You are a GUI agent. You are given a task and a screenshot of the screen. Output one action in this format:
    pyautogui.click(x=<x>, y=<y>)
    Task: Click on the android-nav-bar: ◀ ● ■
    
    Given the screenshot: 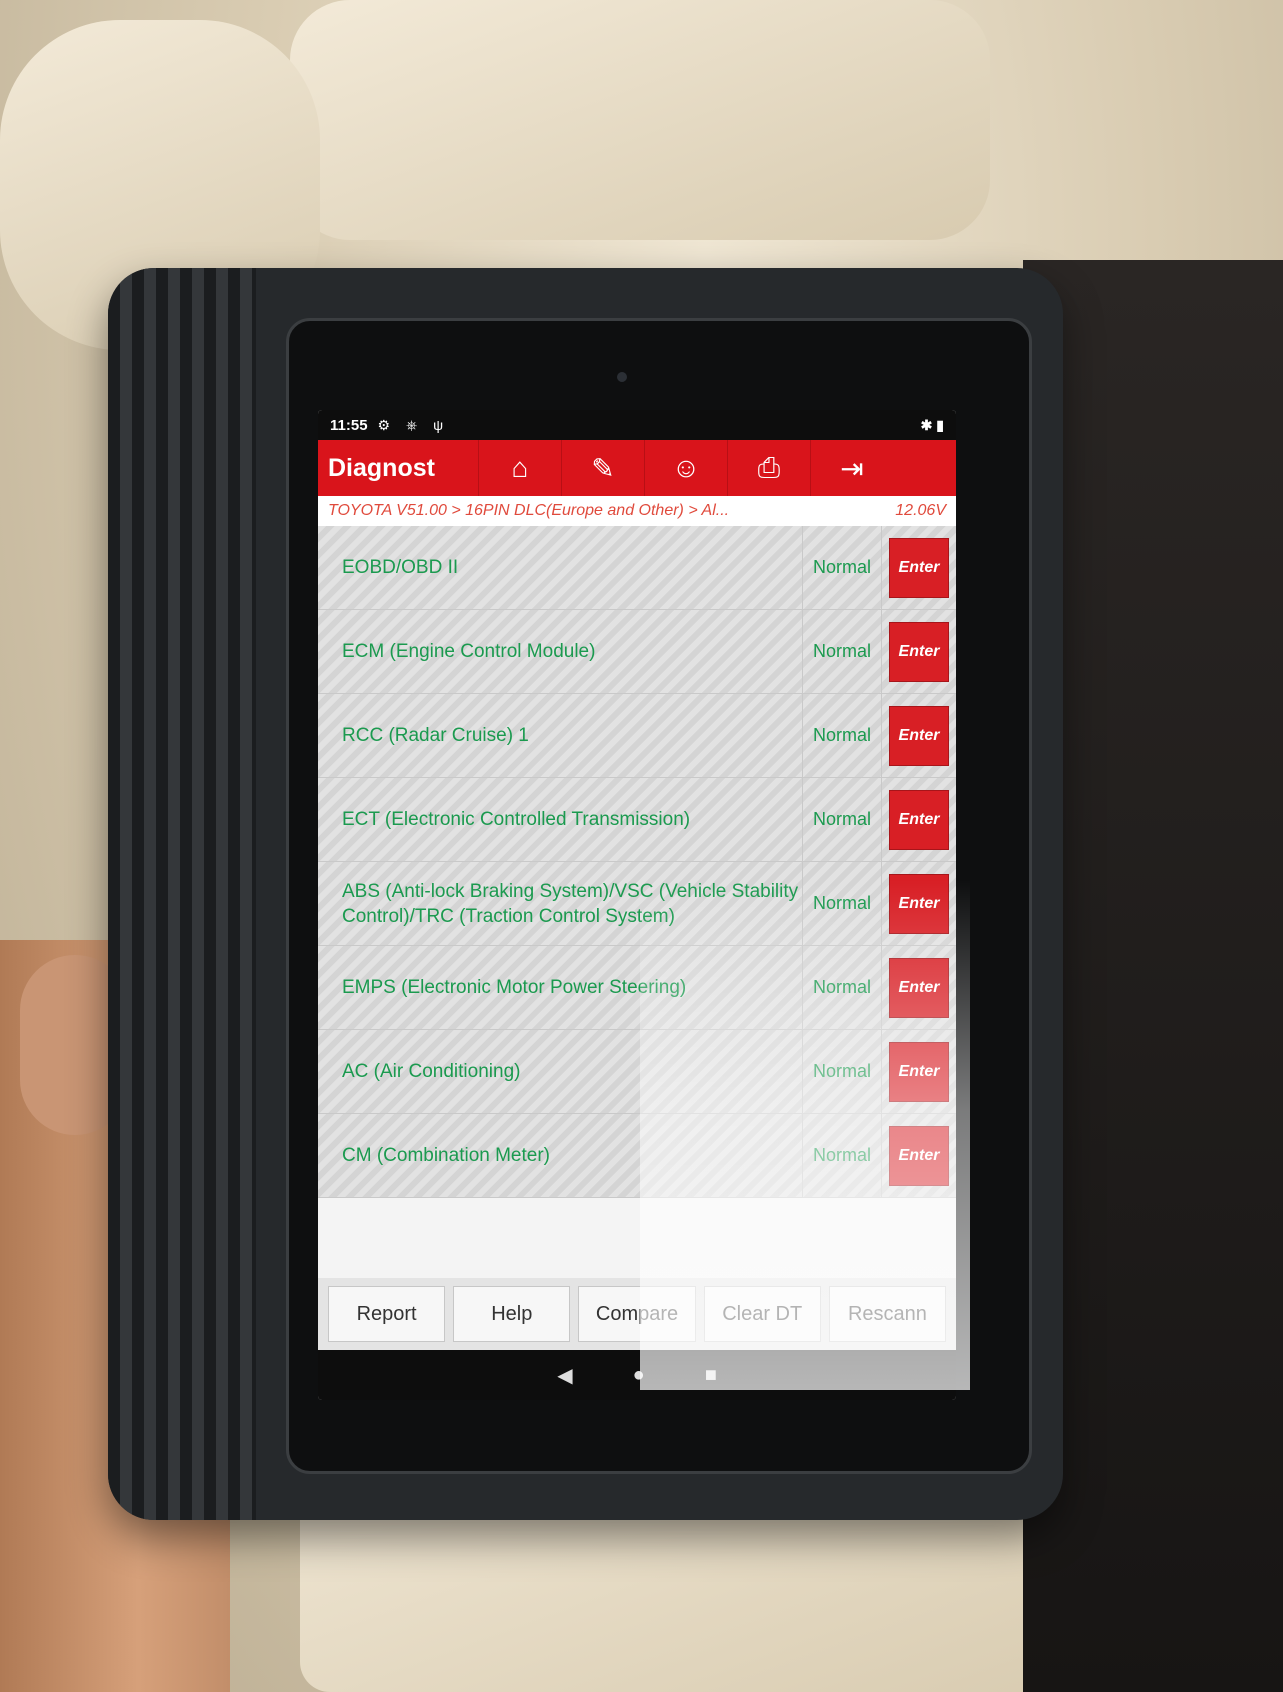 What is the action you would take?
    pyautogui.click(x=637, y=1375)
    